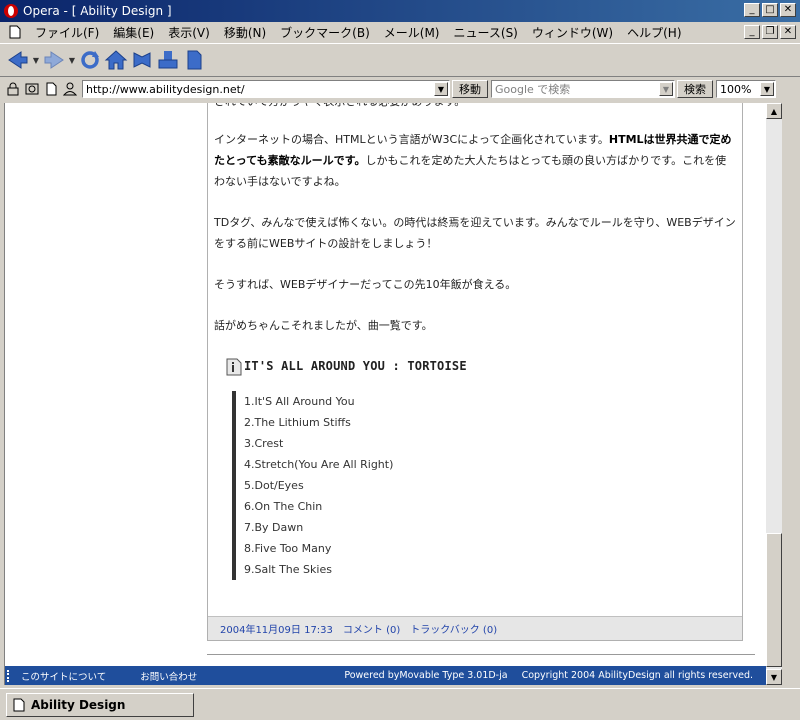 The image size is (800, 720). What do you see at coordinates (752, 10) in the screenshot?
I see `minimize-button: _` at bounding box center [752, 10].